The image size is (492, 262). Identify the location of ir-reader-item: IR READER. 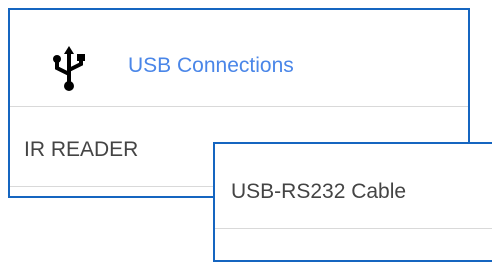
(81, 150).